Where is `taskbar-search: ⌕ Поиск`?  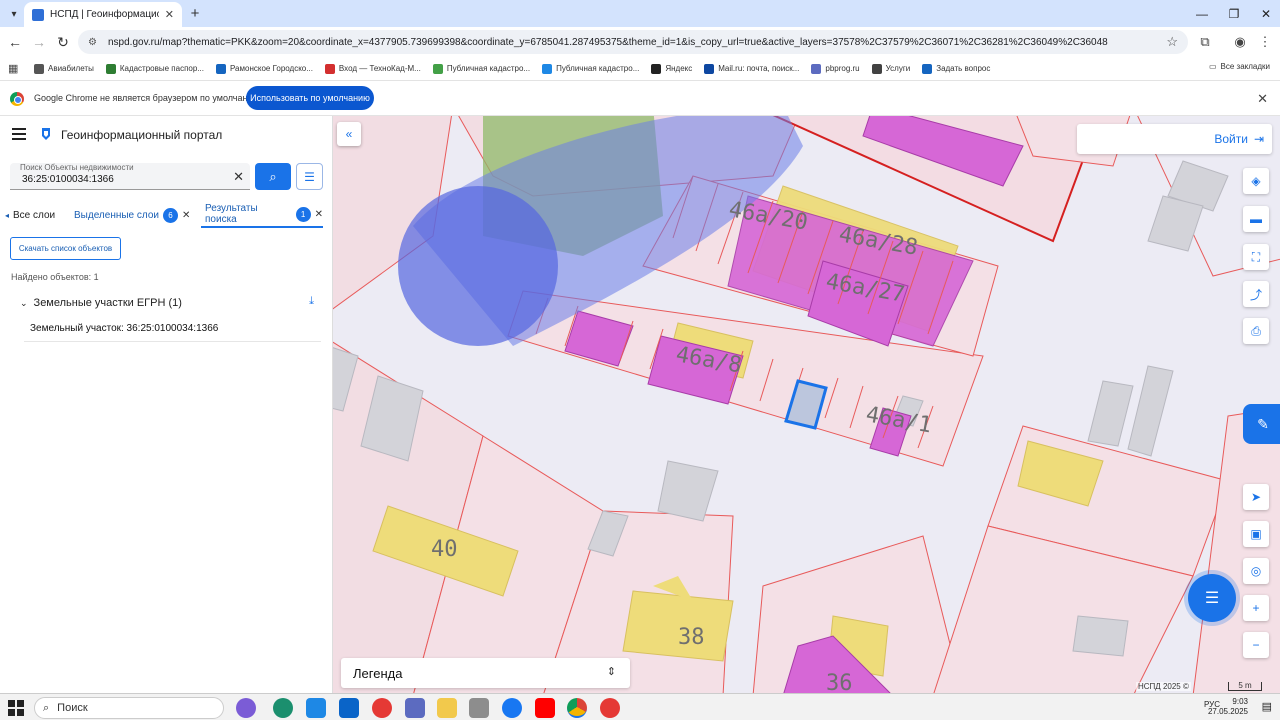
taskbar-search: ⌕ Поиск is located at coordinates (129, 708).